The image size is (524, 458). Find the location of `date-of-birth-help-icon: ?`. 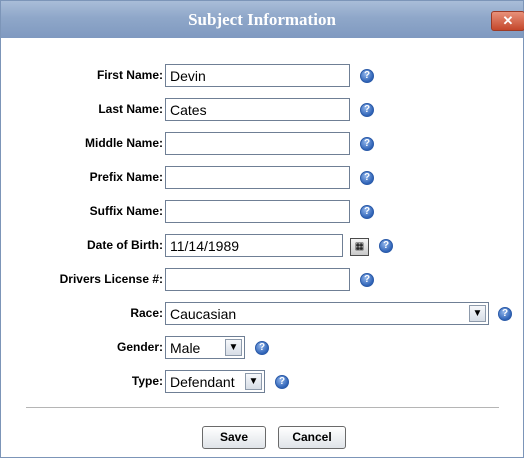

date-of-birth-help-icon: ? is located at coordinates (386, 246).